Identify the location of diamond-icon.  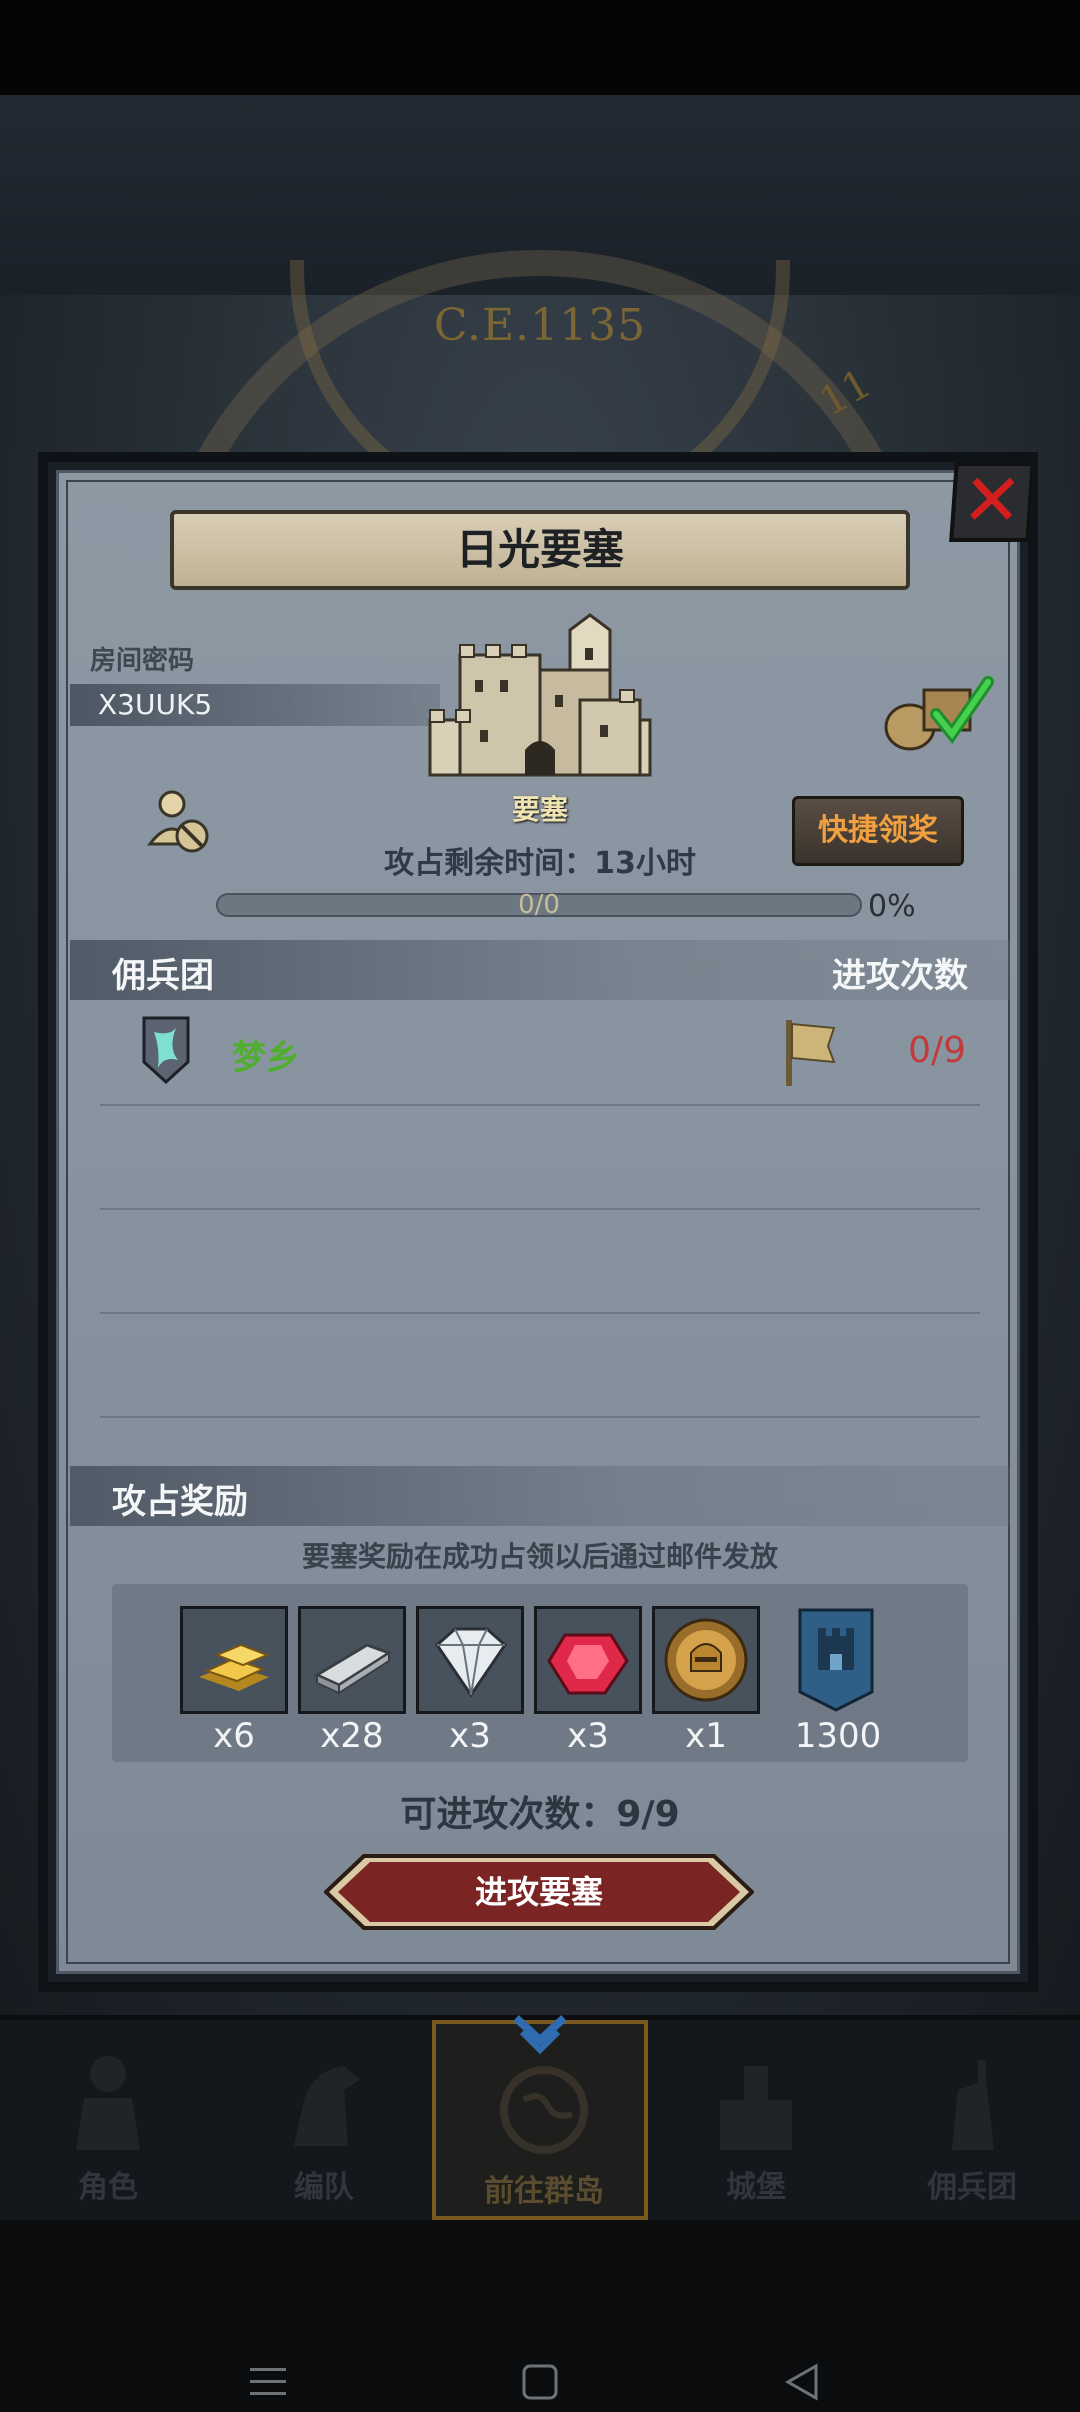
(471, 1662).